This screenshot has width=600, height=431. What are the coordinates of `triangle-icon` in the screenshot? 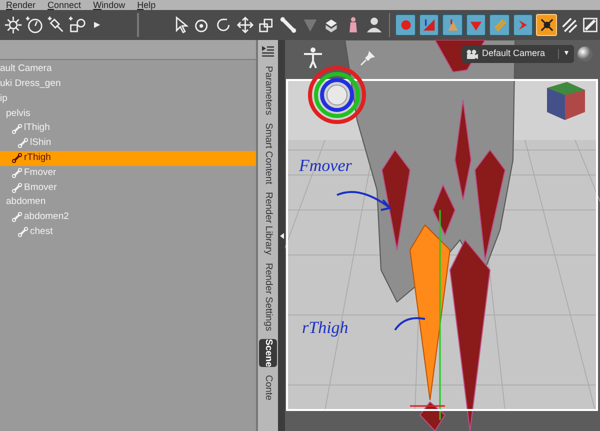 It's located at (429, 25).